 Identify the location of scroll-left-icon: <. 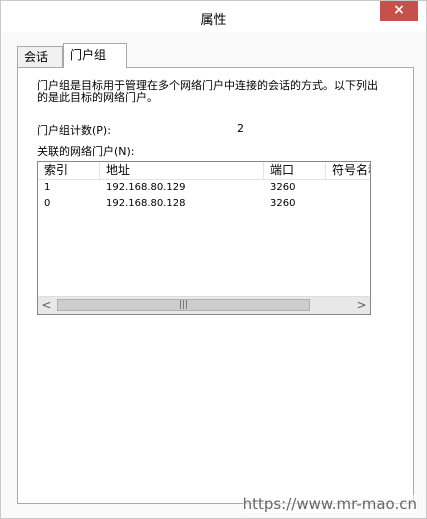
(46, 305).